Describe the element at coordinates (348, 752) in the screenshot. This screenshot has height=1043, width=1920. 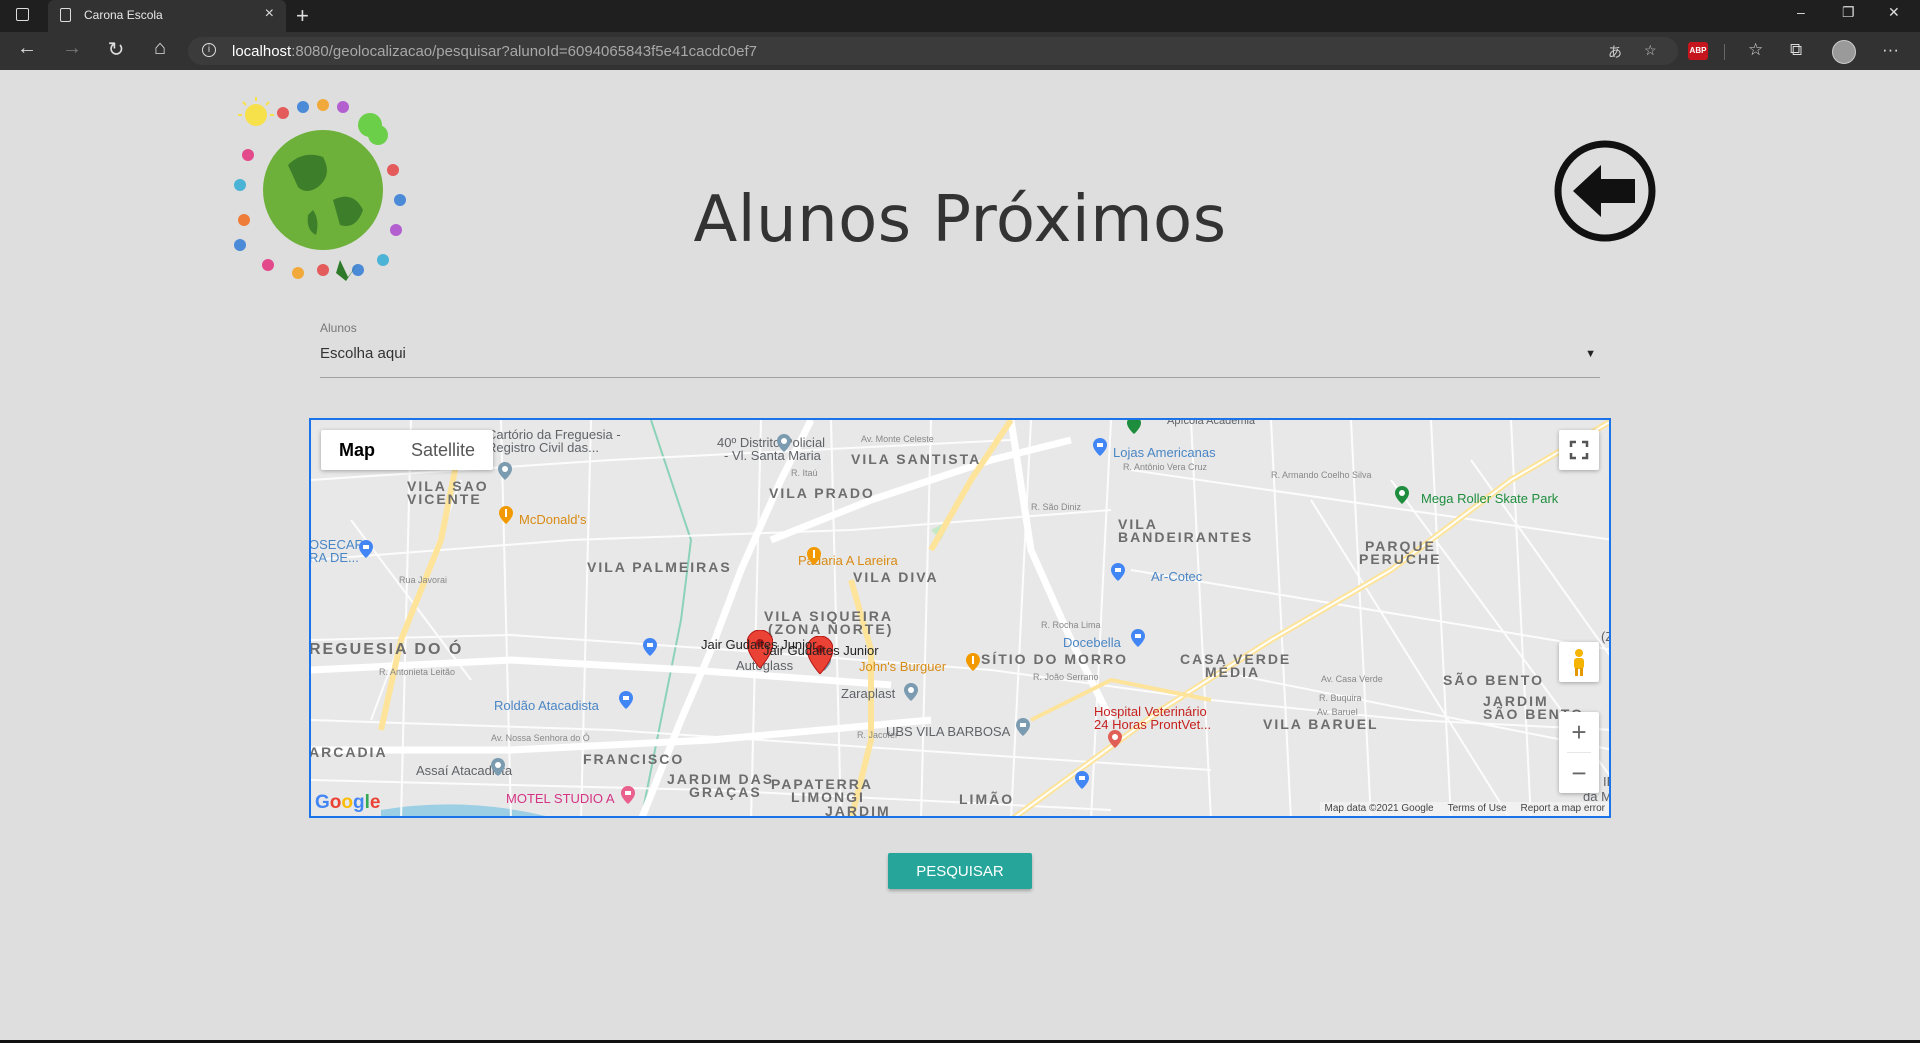
I see `map-area-label: ARCADIA` at that location.